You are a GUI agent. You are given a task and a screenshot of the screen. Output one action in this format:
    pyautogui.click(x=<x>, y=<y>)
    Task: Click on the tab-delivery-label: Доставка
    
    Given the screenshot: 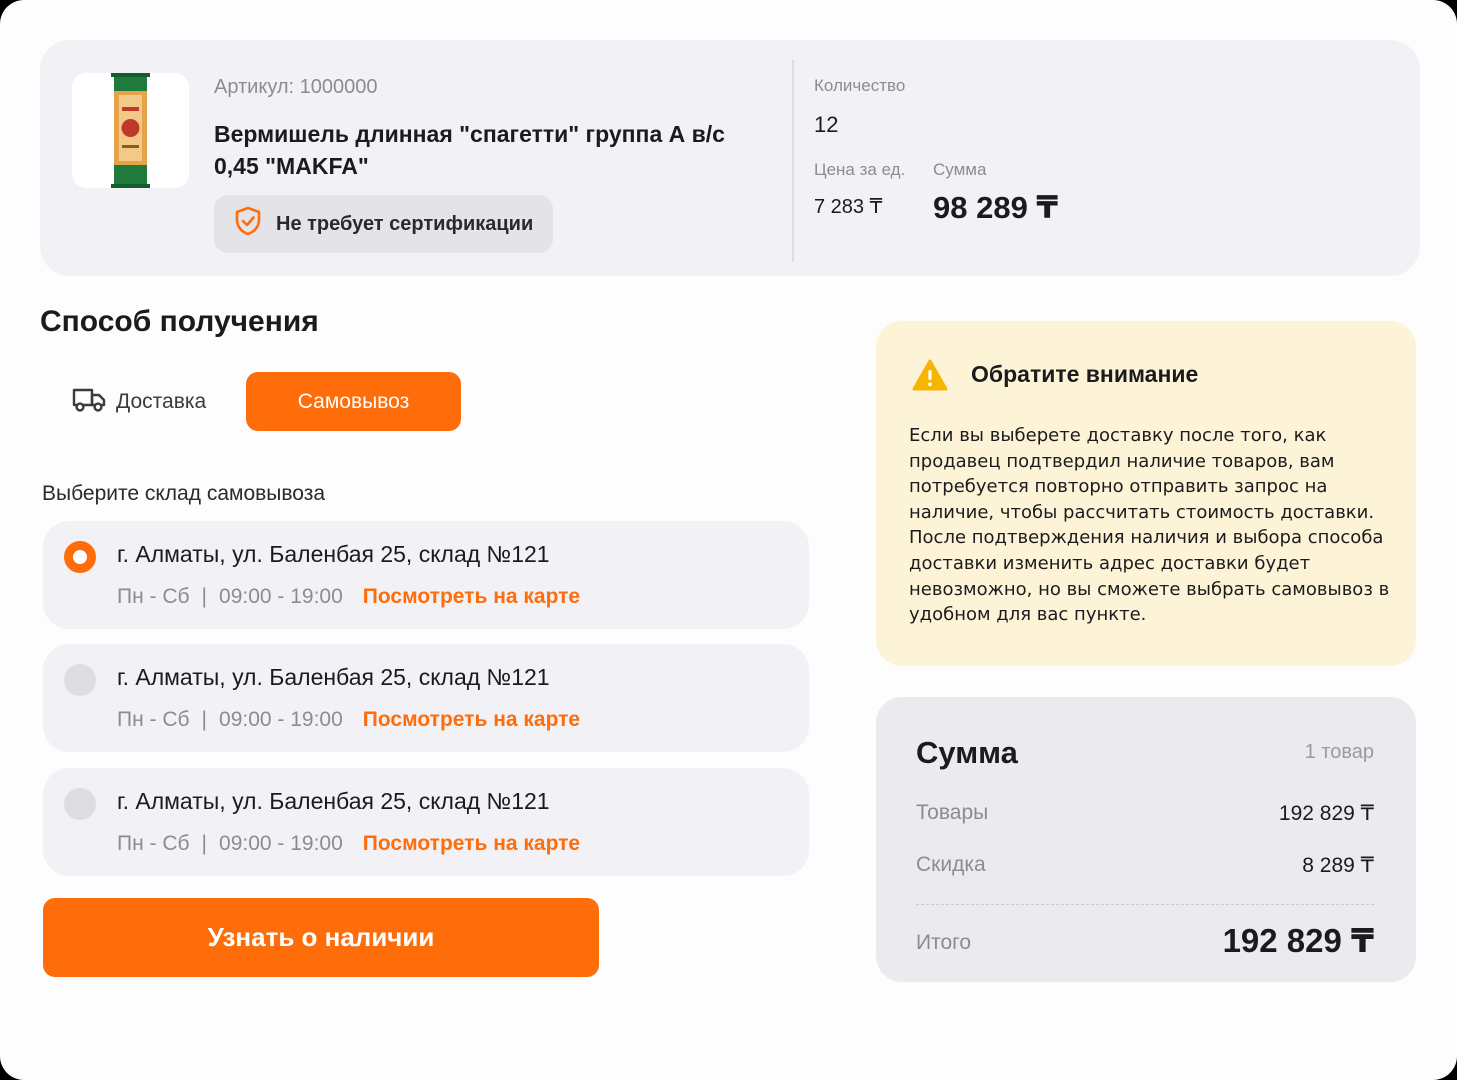 What is the action you would take?
    pyautogui.click(x=161, y=401)
    